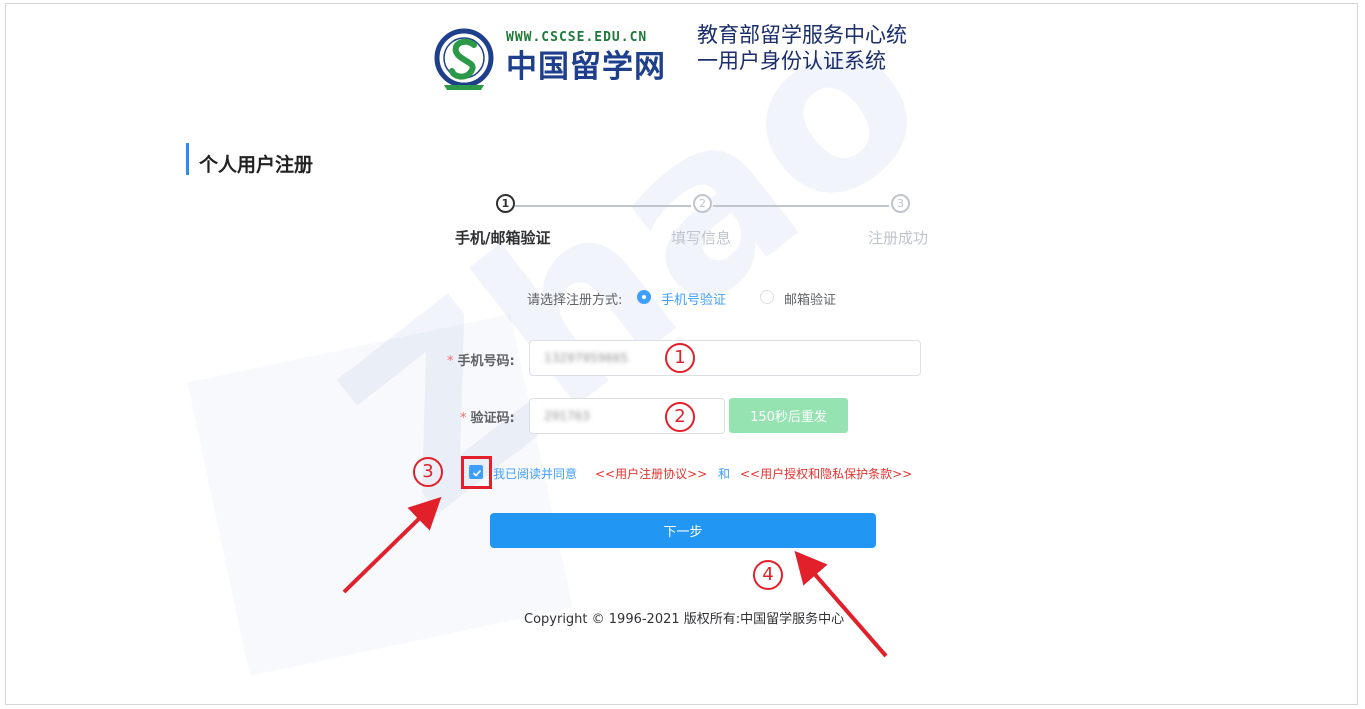 The width and height of the screenshot is (1365, 709). I want to click on step-3-circle: 3, so click(900, 203).